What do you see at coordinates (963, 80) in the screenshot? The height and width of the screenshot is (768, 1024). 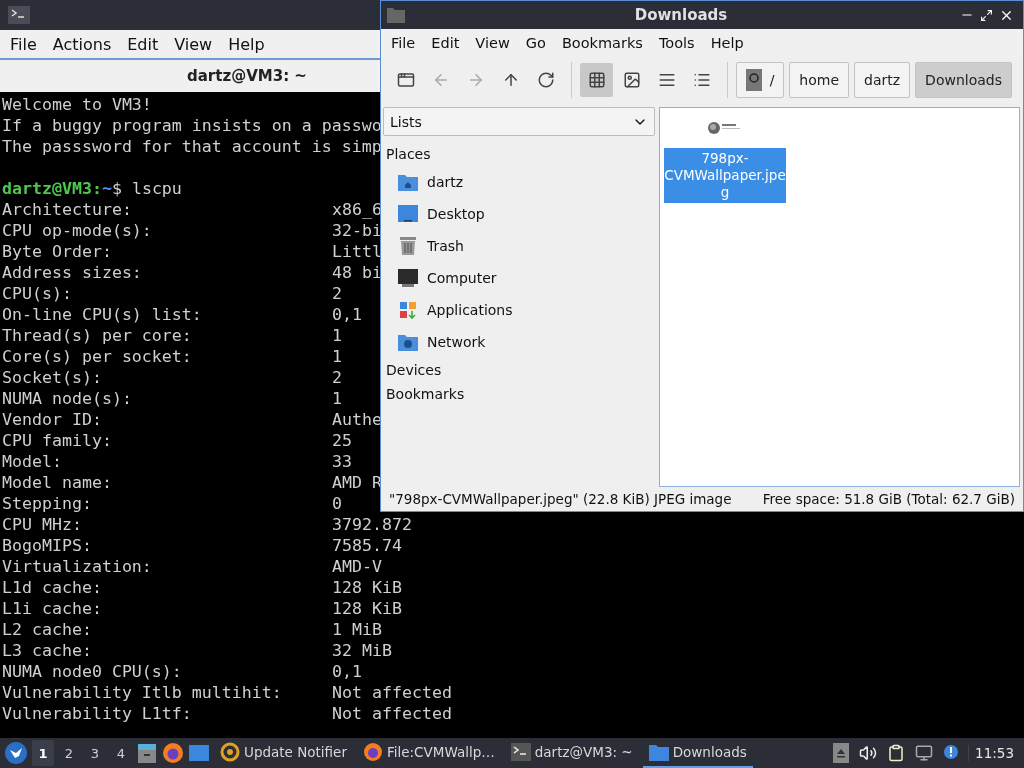 I see `path-button: Downloads` at bounding box center [963, 80].